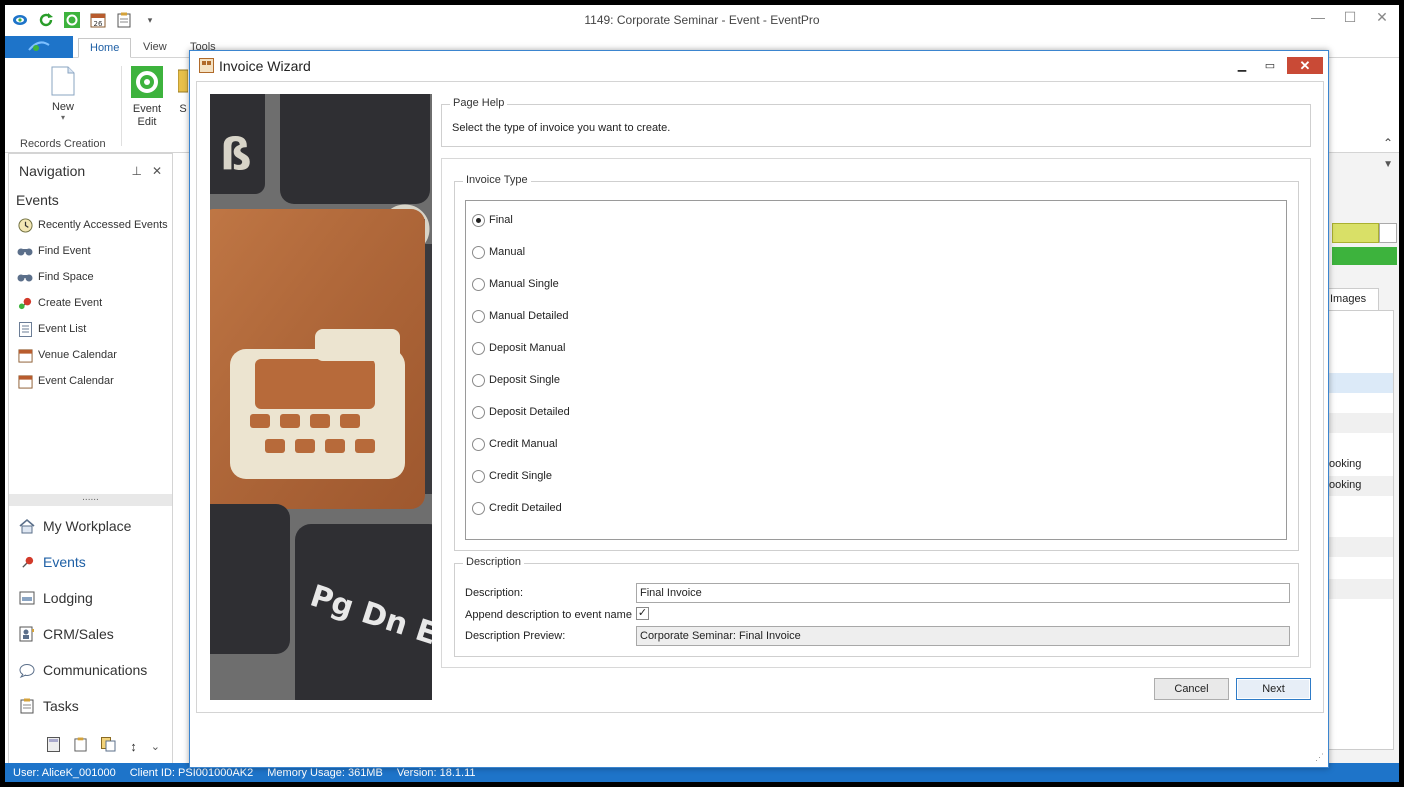 The height and width of the screenshot is (787, 1404). What do you see at coordinates (527, 348) in the screenshot?
I see `radio-label: Deposit Manual` at bounding box center [527, 348].